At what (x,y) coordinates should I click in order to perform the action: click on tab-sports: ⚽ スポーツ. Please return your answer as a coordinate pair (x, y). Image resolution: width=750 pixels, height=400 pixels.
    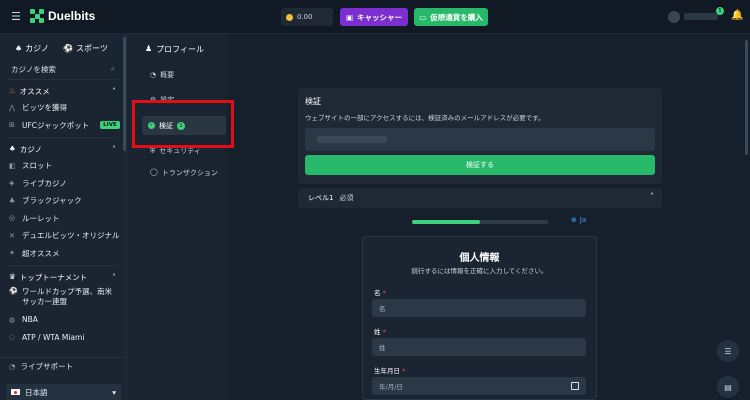
    Looking at the image, I should click on (85, 48).